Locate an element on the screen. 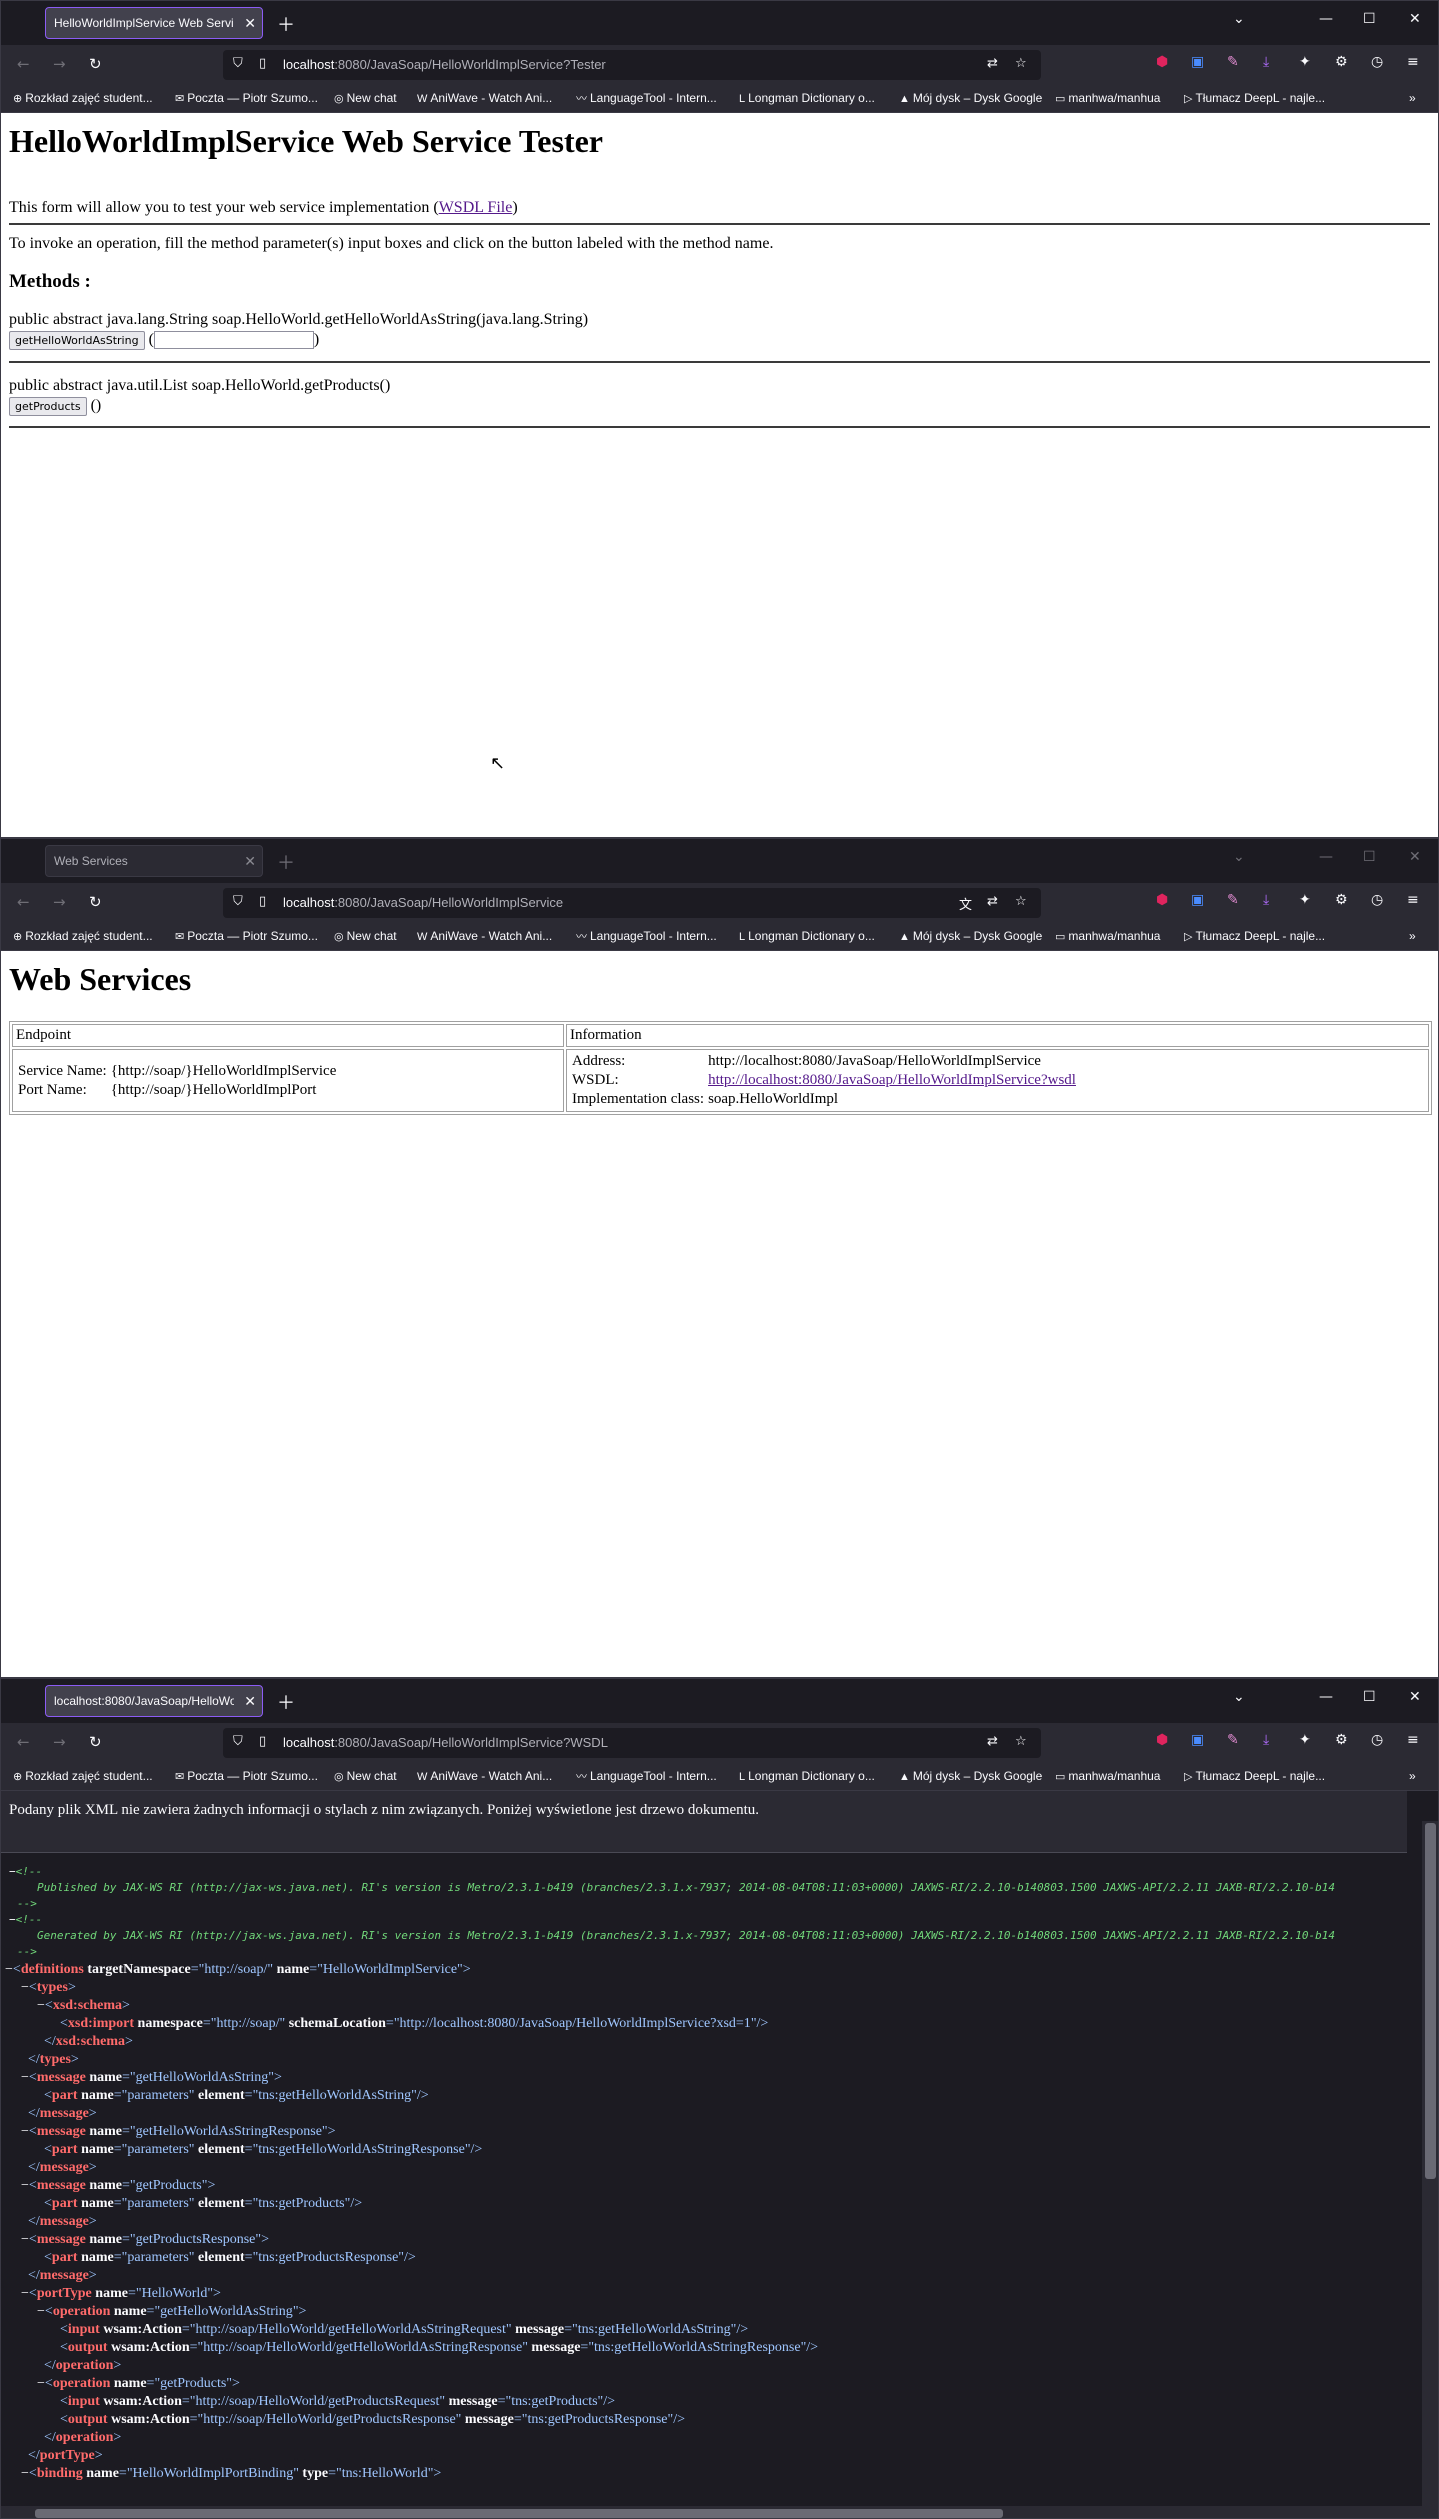  list-tabs-icon: ⌄ is located at coordinates (1239, 19).